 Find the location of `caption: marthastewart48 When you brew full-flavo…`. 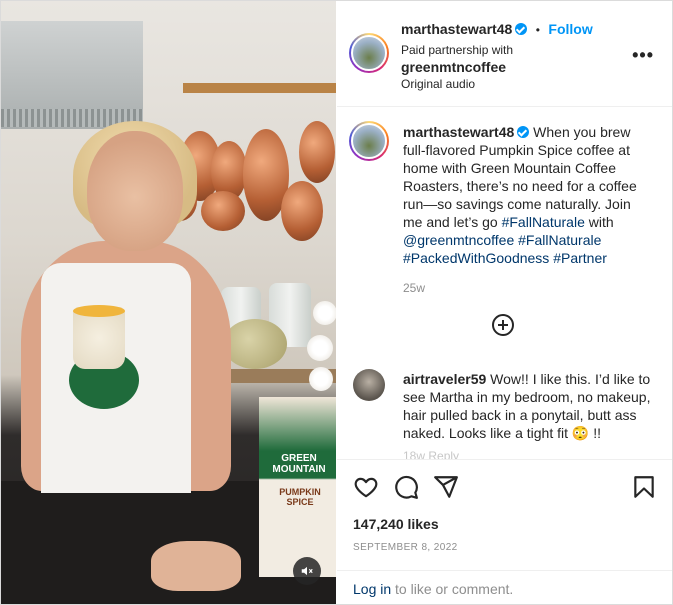

caption: marthastewart48 When you brew full-flavo… is located at coordinates (528, 210).